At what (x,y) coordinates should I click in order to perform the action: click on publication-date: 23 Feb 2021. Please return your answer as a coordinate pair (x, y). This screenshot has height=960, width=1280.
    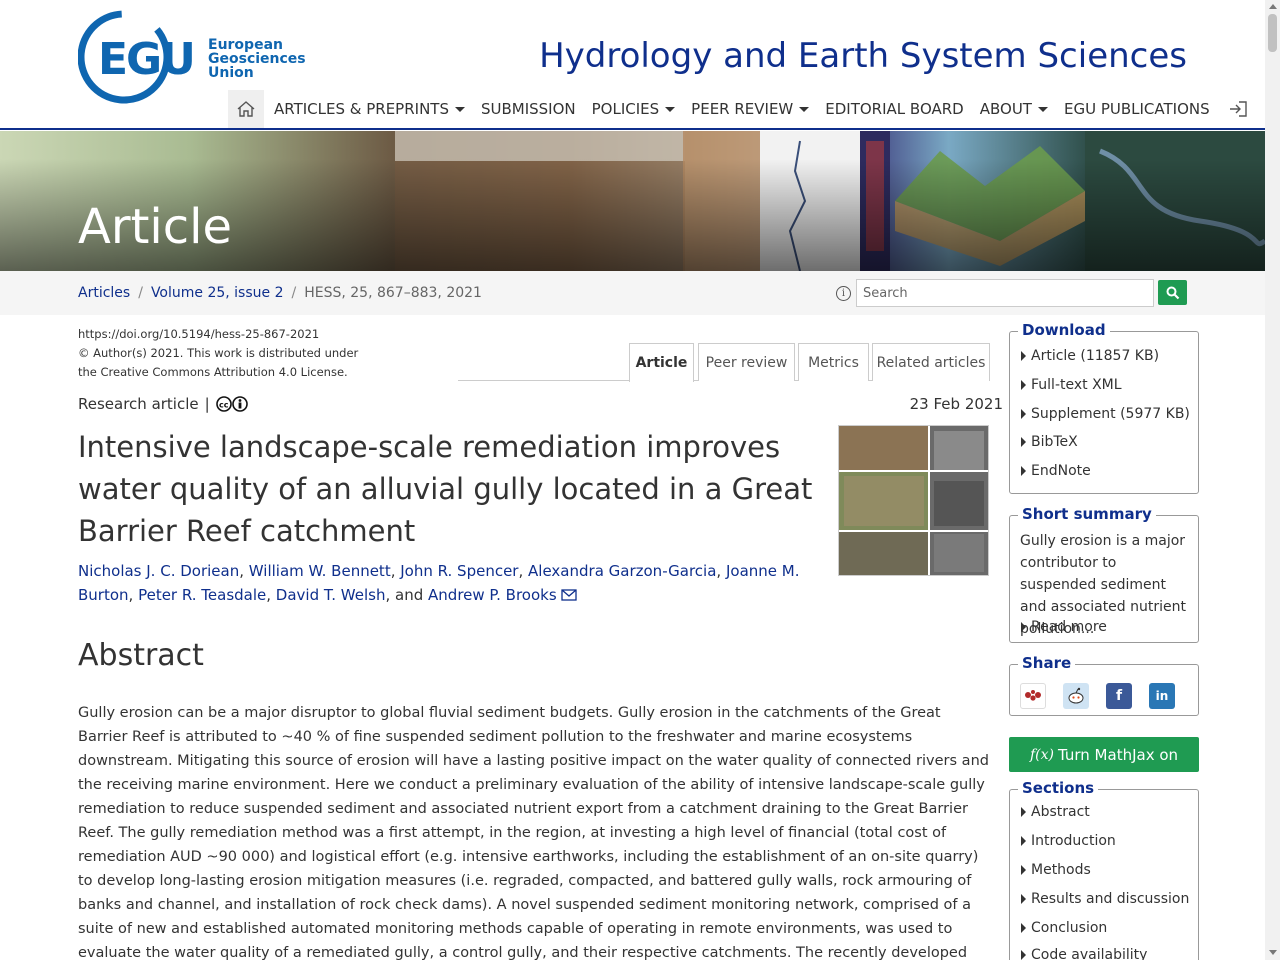
    Looking at the image, I should click on (956, 404).